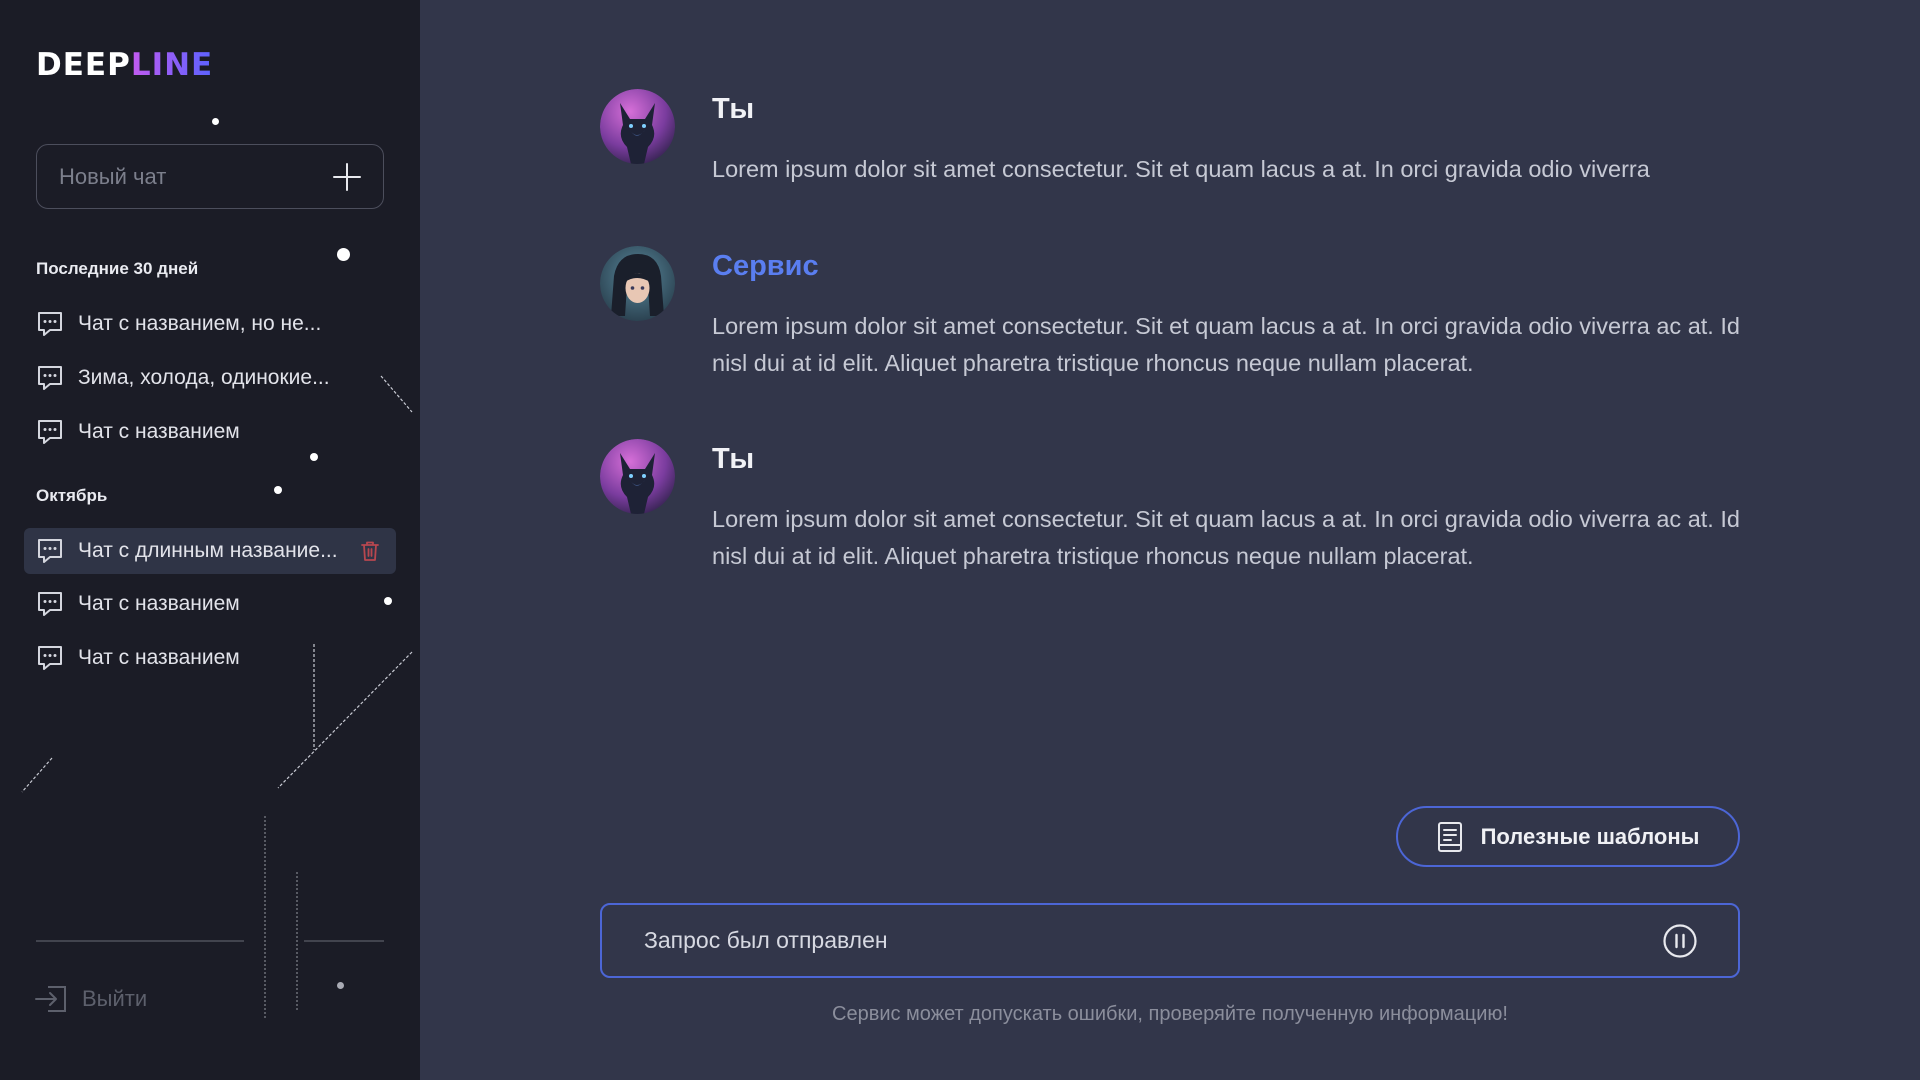 The image size is (1920, 1080). I want to click on document-icon, so click(1449, 836).